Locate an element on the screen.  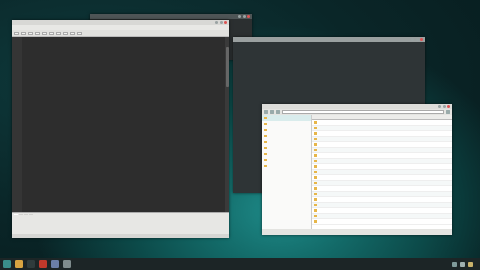
scrollbar-thumb is located at coordinates (227, 67).